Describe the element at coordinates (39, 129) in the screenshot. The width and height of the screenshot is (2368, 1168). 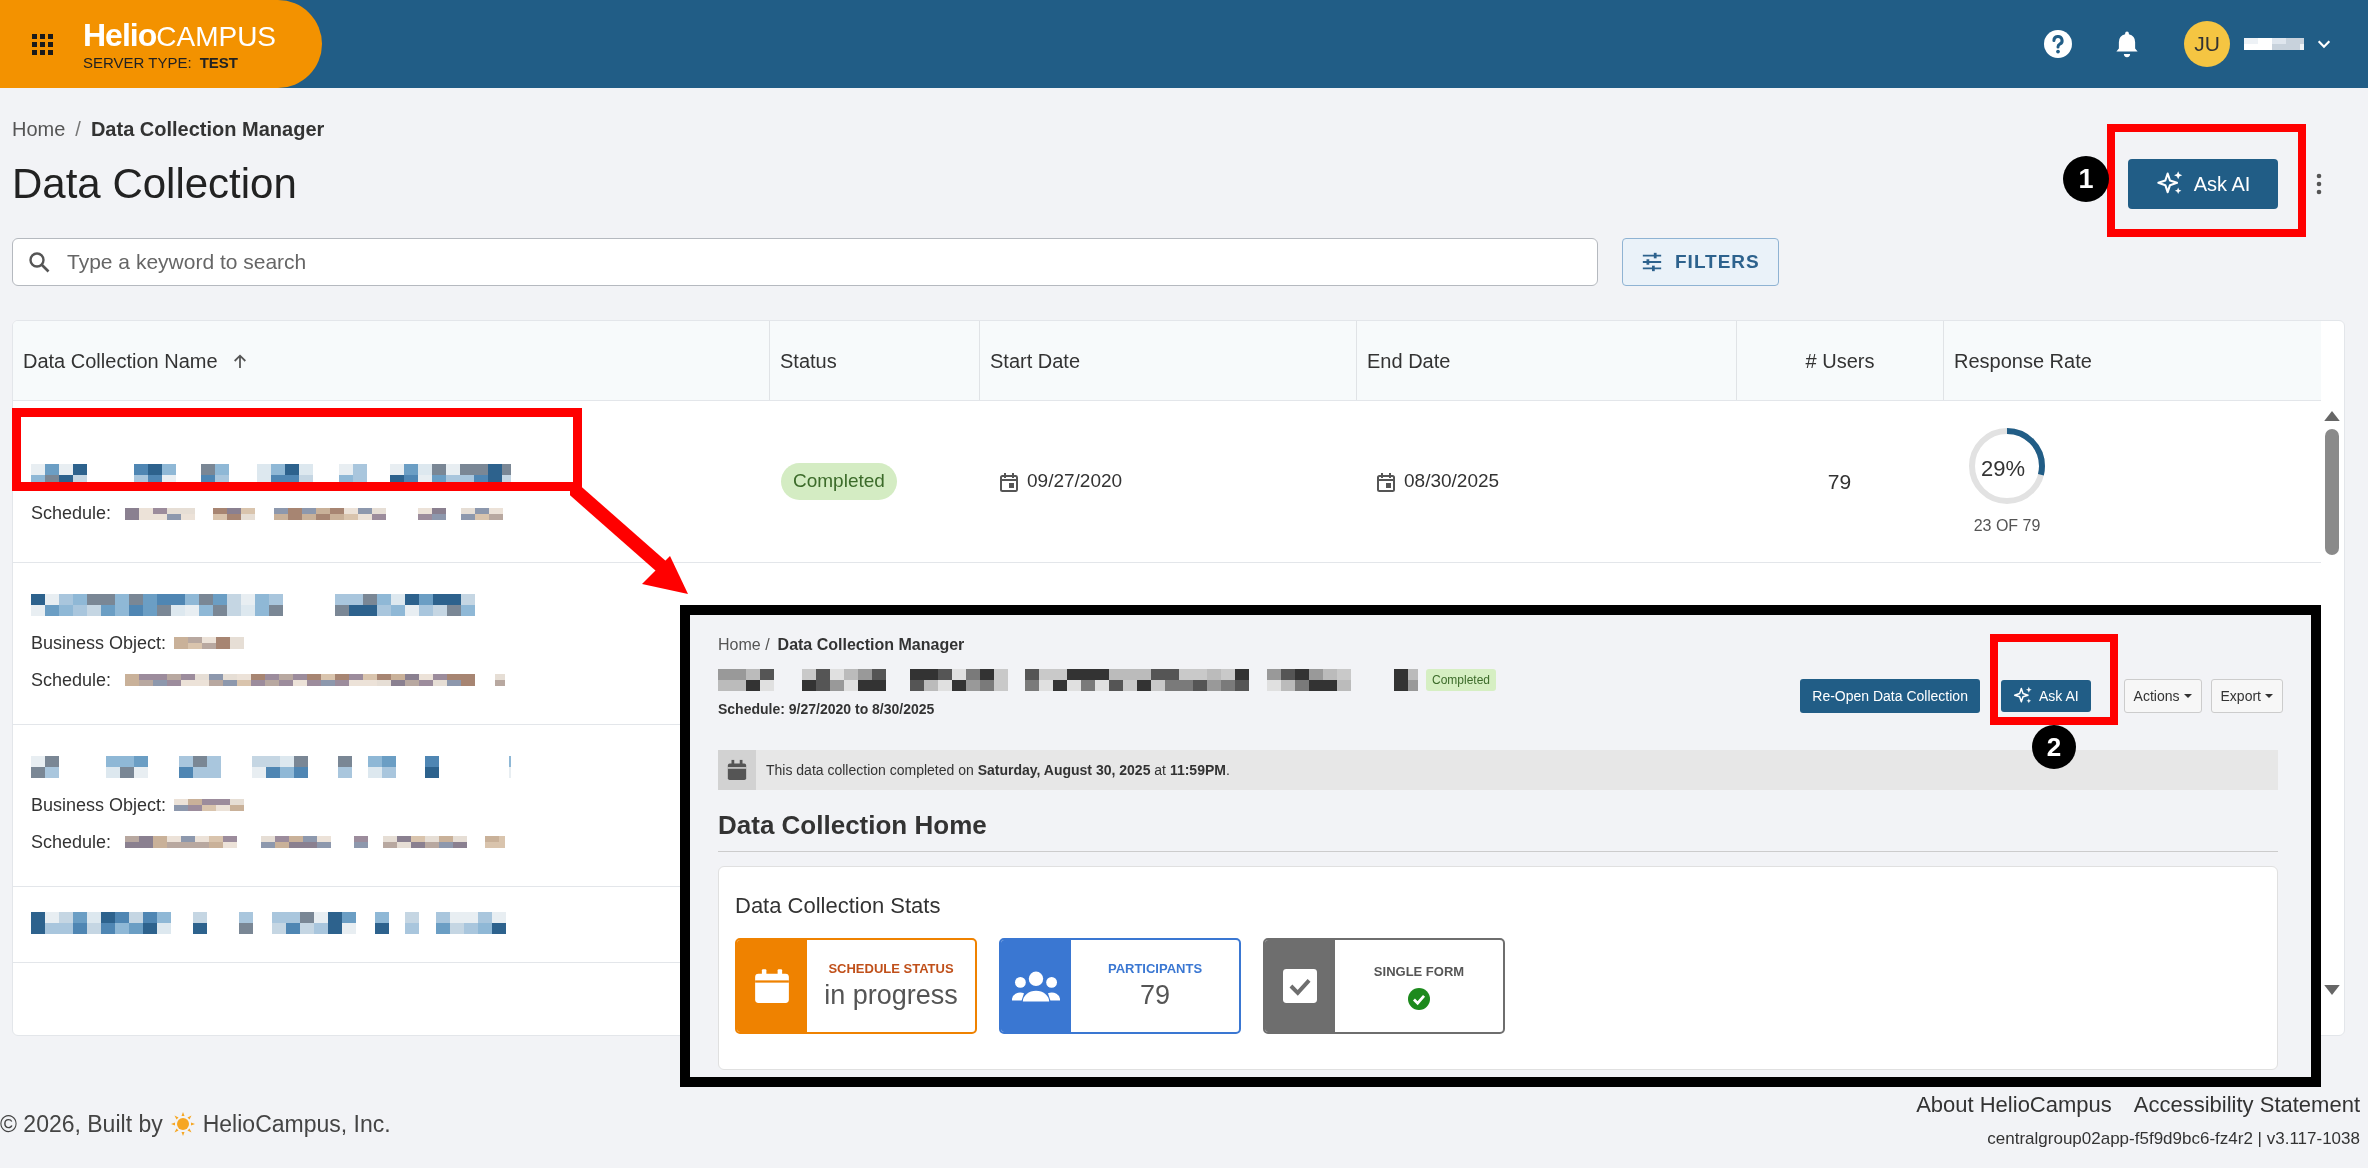
I see `breadcrumb-link: Home` at that location.